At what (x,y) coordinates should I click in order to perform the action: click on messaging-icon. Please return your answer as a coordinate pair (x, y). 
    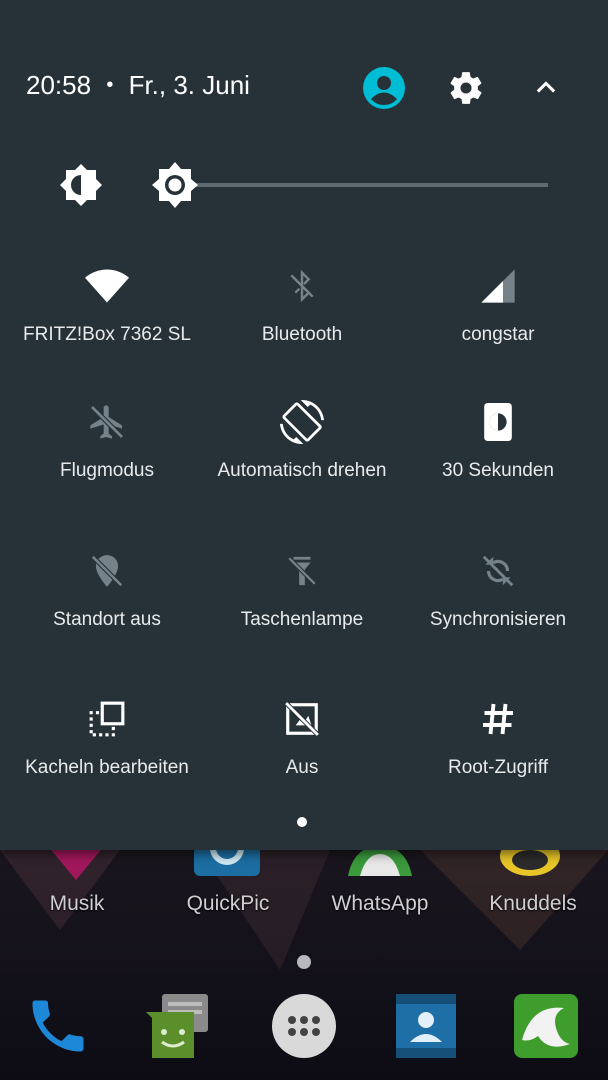
    Looking at the image, I should click on (178, 1026).